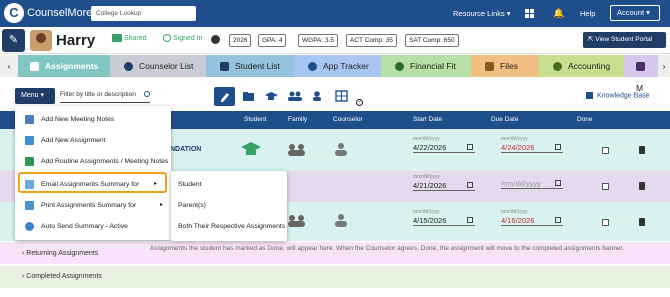 This screenshot has width=670, height=297. Describe the element at coordinates (428, 119) in the screenshot. I see `col-start-date: Start Date` at that location.